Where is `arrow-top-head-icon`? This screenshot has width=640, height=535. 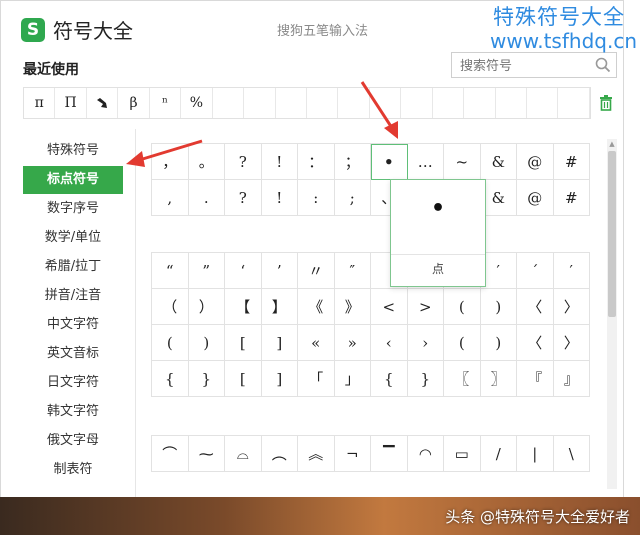 arrow-top-head-icon is located at coordinates (391, 130).